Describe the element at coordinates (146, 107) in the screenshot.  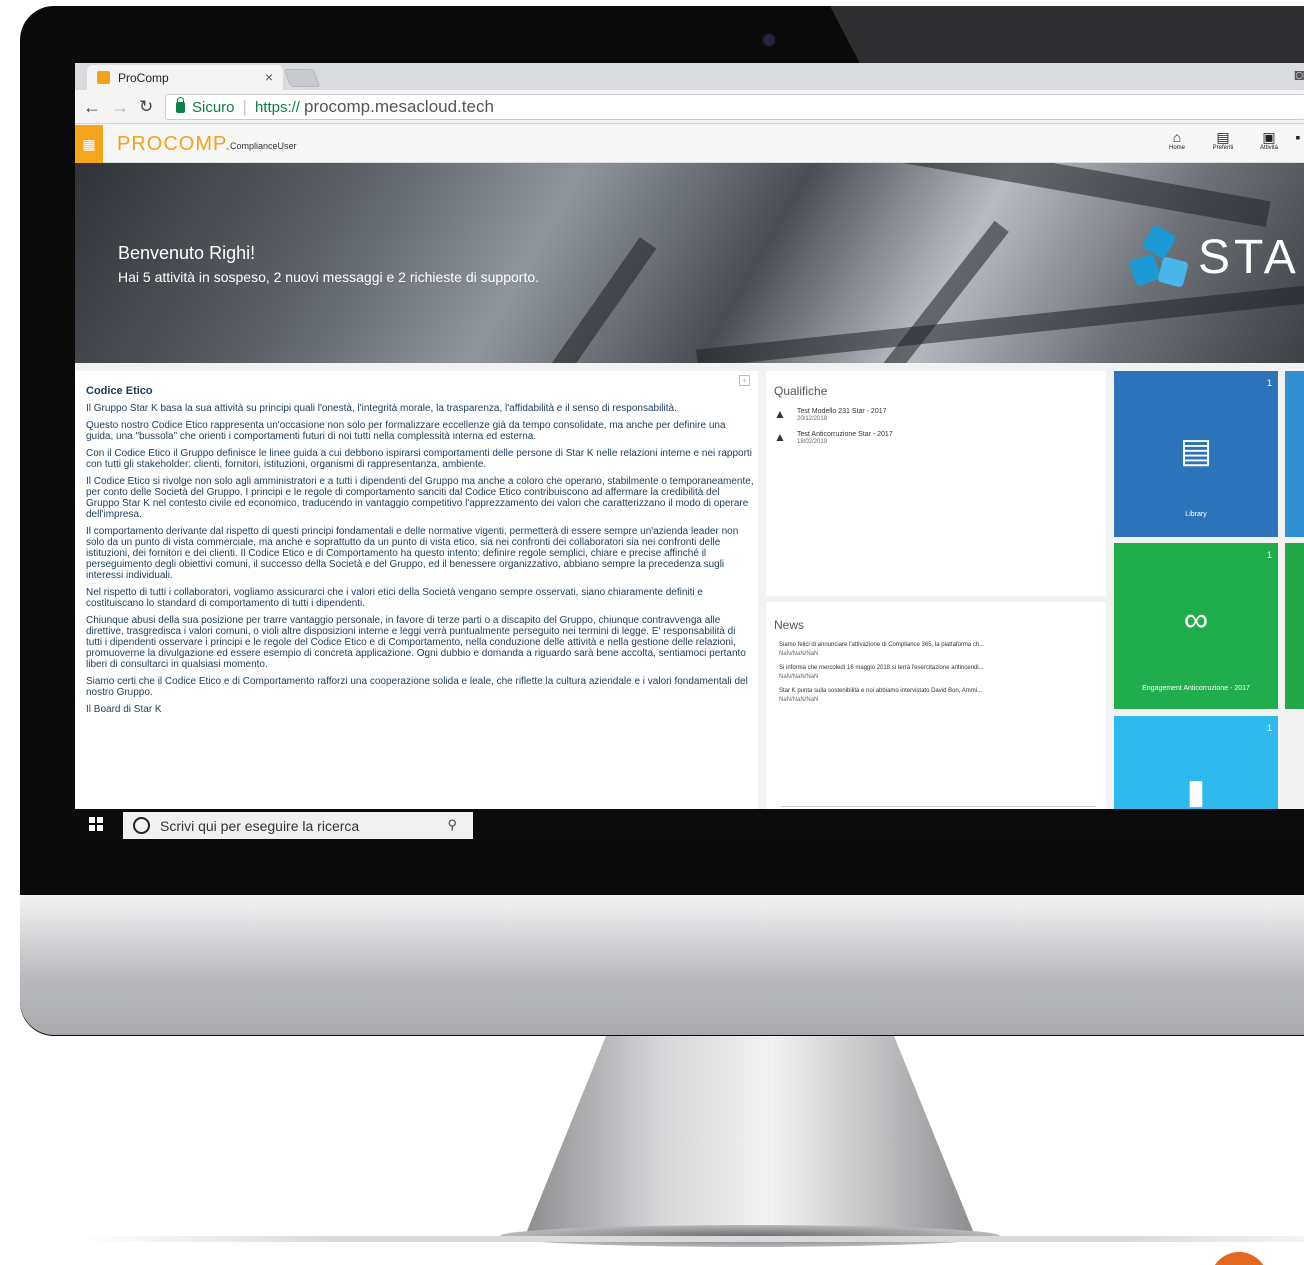
I see `reload-icon: ↻` at that location.